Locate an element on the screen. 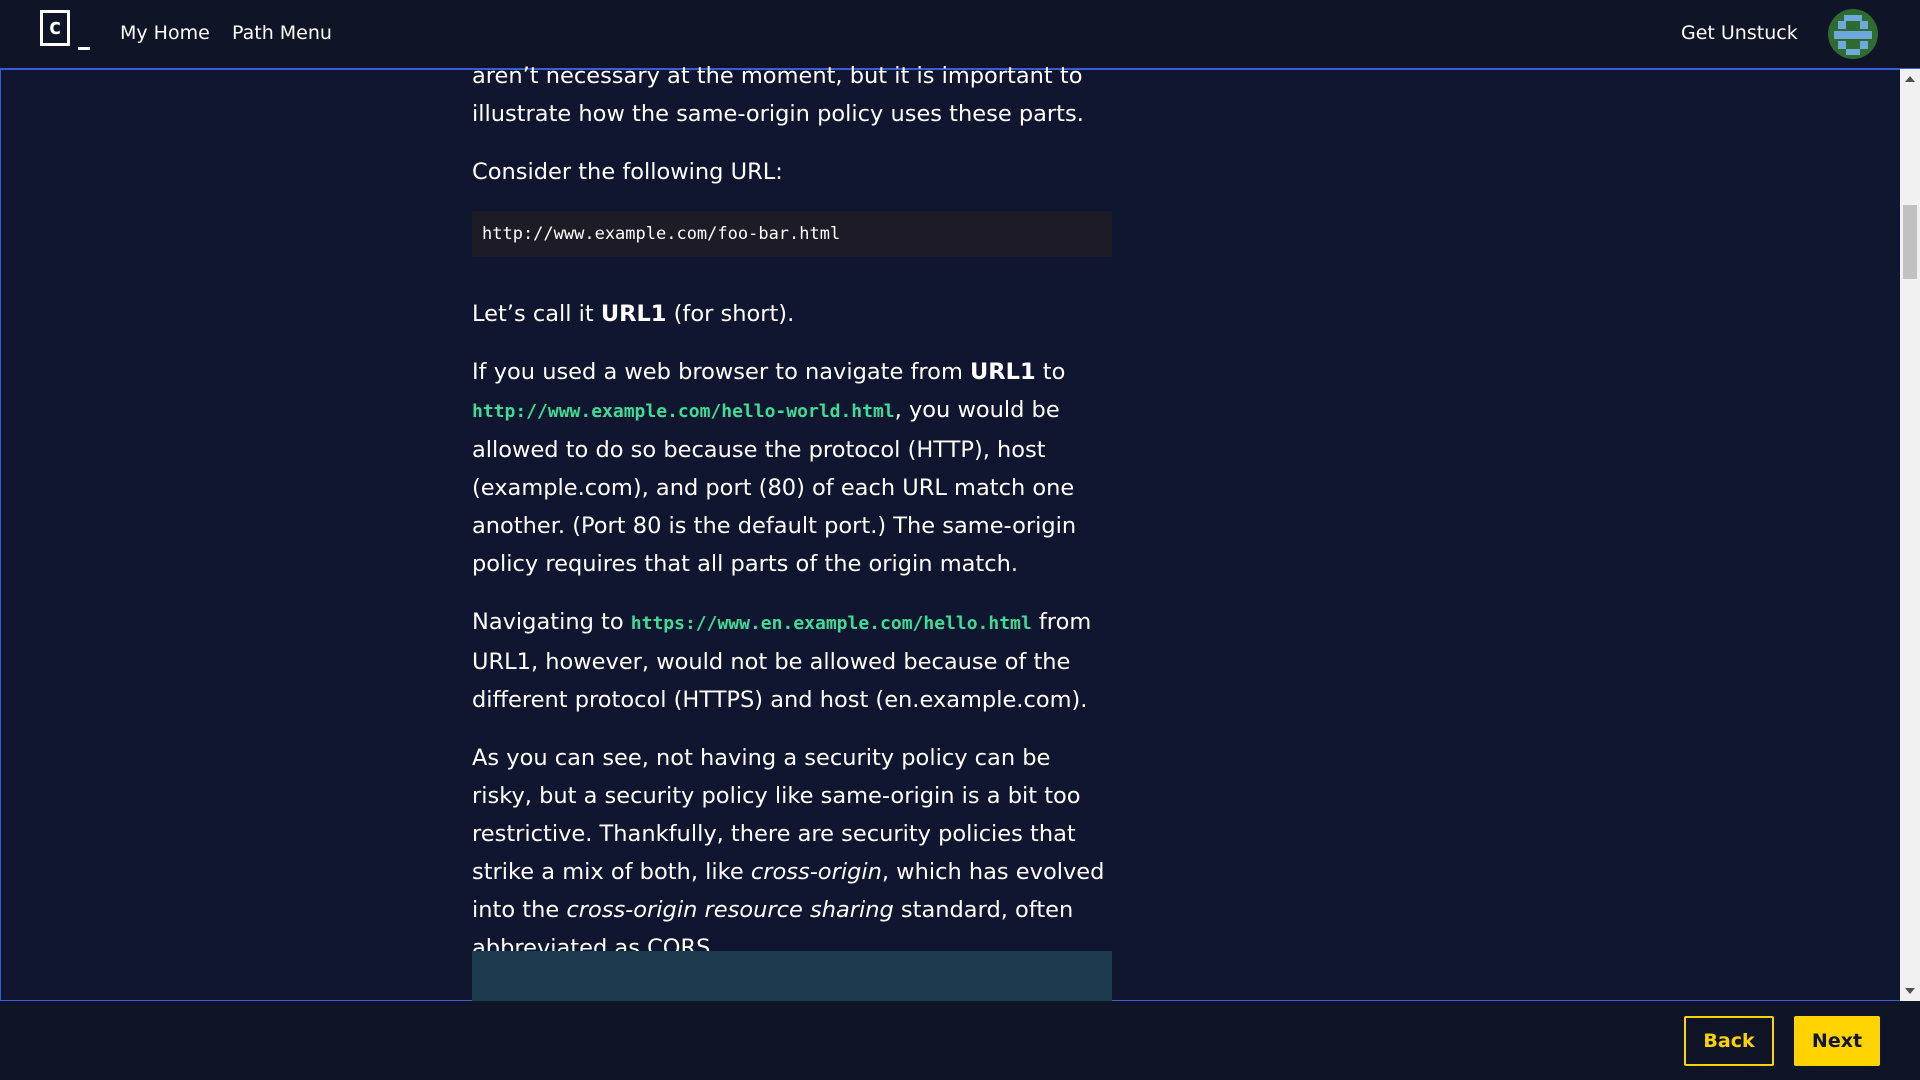 The height and width of the screenshot is (1080, 1920). inline-code-en-example: https://www.en.example.com/hello.html is located at coordinates (831, 623).